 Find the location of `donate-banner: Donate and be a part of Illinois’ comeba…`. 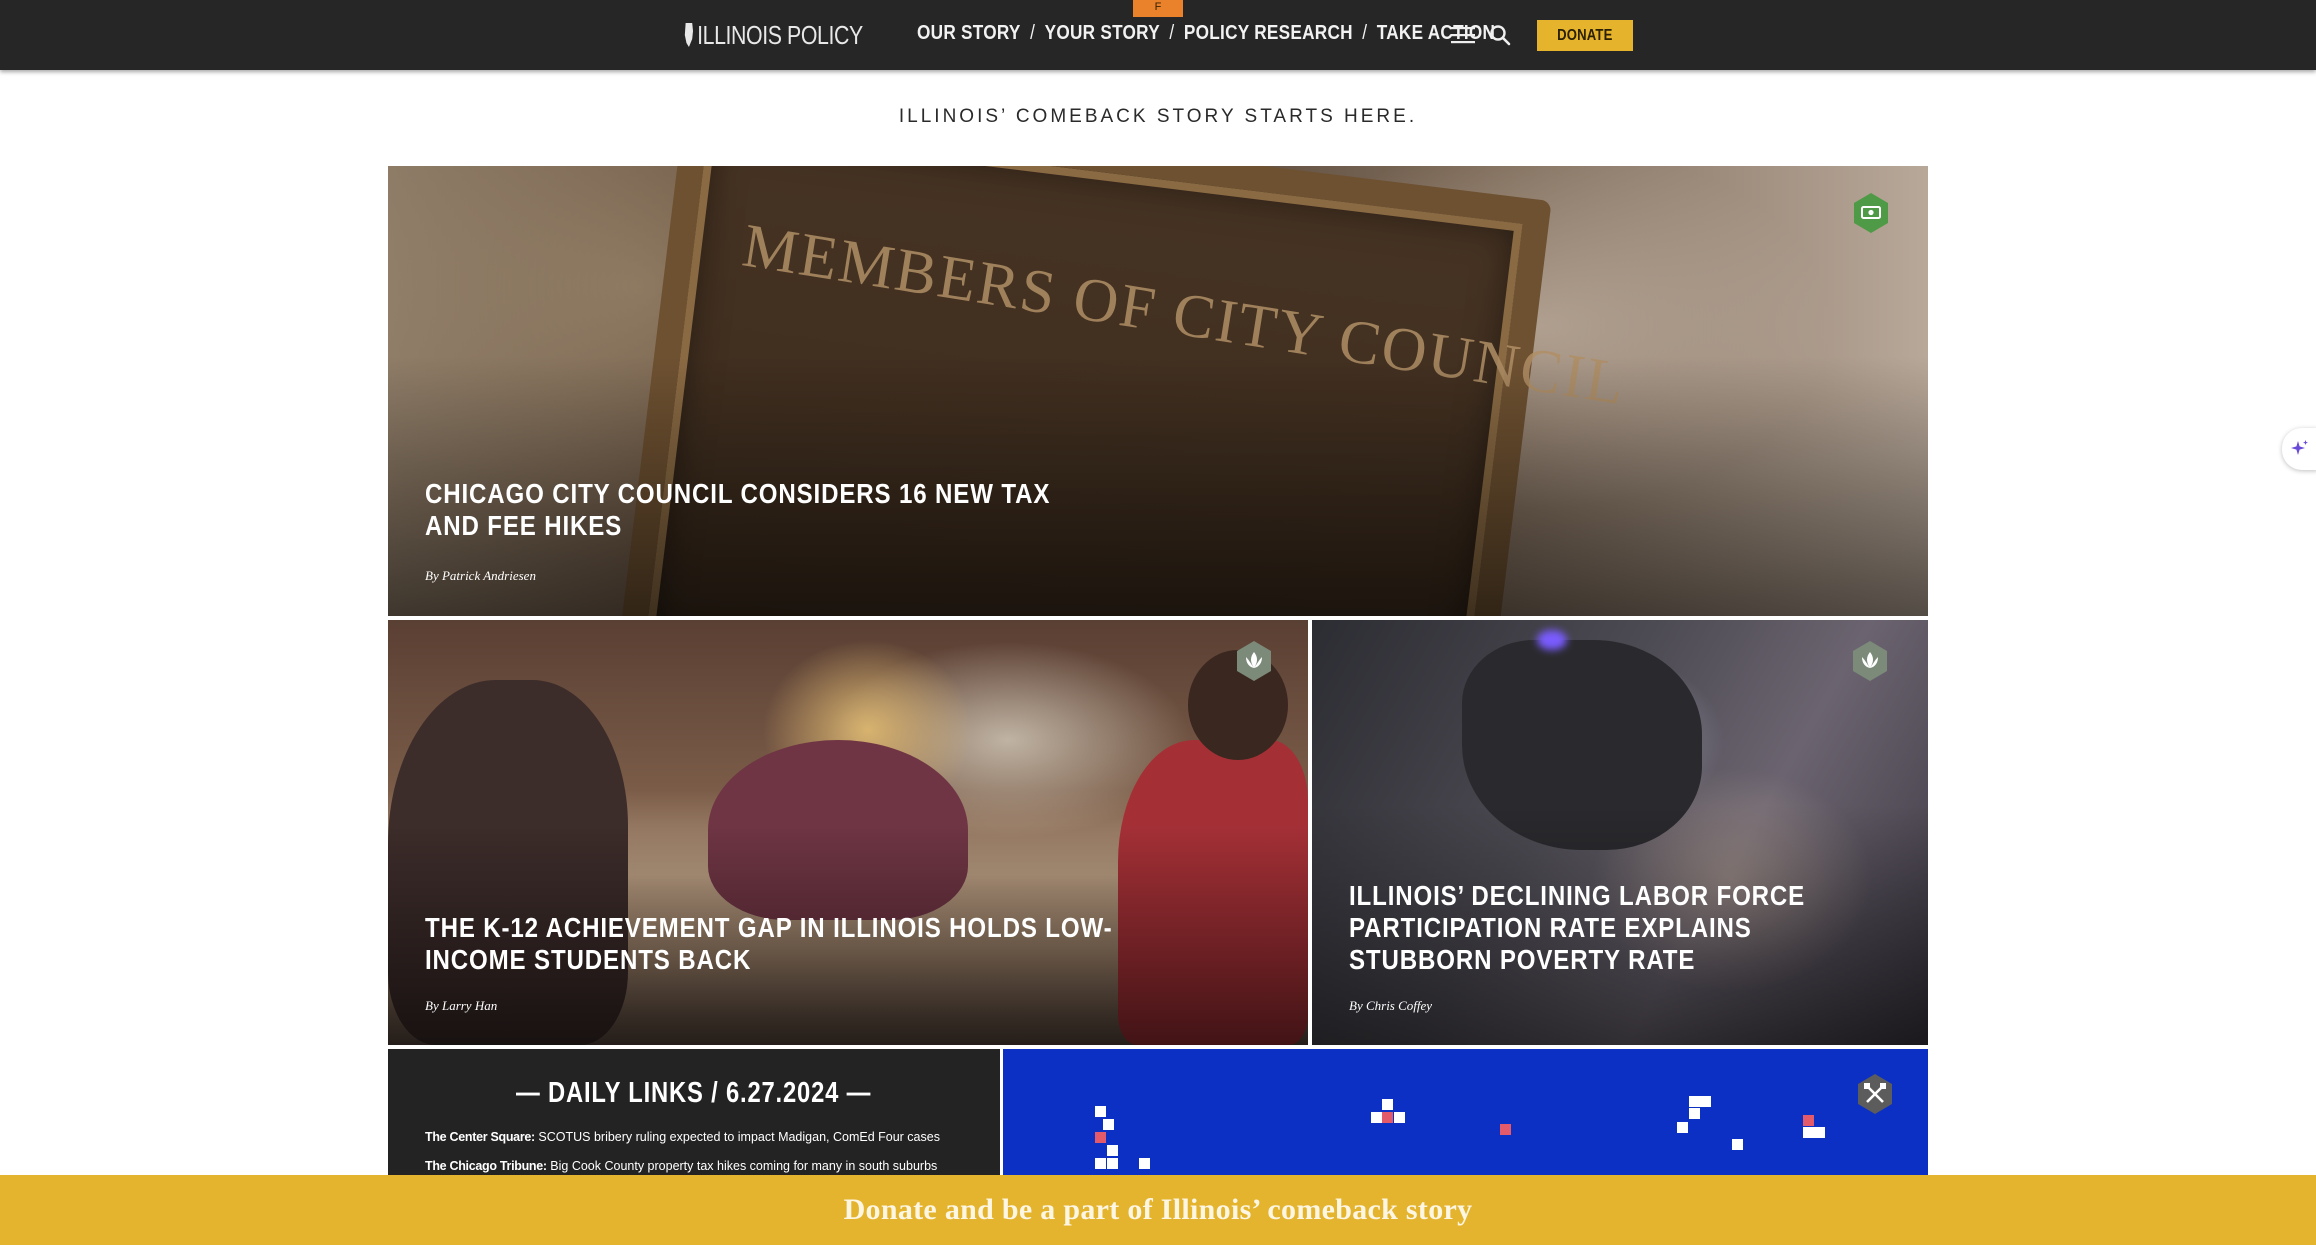

donate-banner: Donate and be a part of Illinois’ comeba… is located at coordinates (1158, 1210).